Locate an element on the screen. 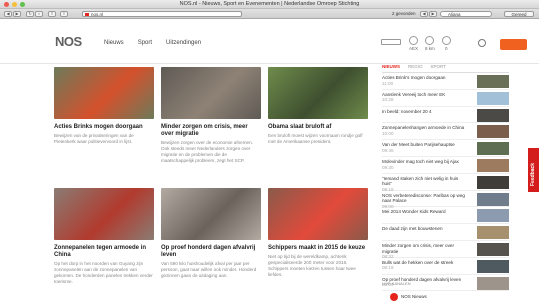 The image size is (539, 303). done-button: Gereed is located at coordinates (519, 14).